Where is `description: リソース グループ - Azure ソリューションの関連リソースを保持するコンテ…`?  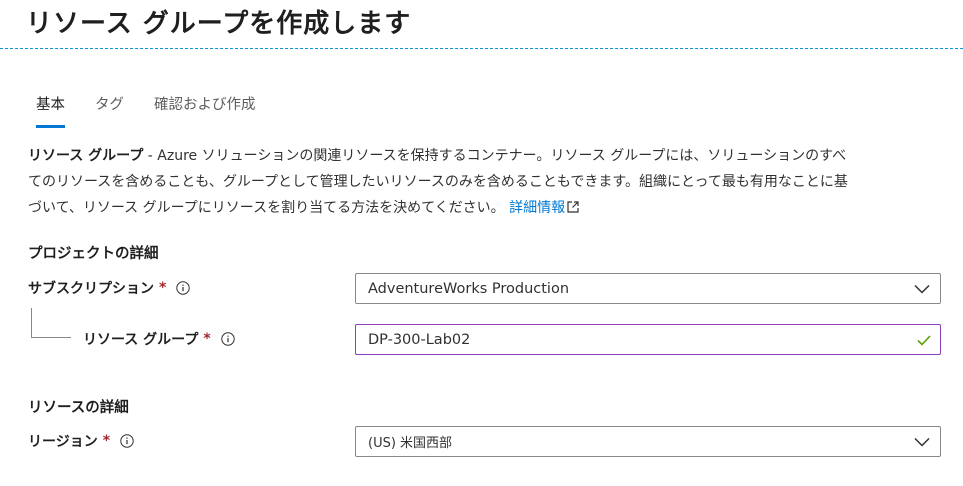
description: リソース グループ - Azure ソリューションの関連リソースを保持するコンテ… is located at coordinates (443, 182).